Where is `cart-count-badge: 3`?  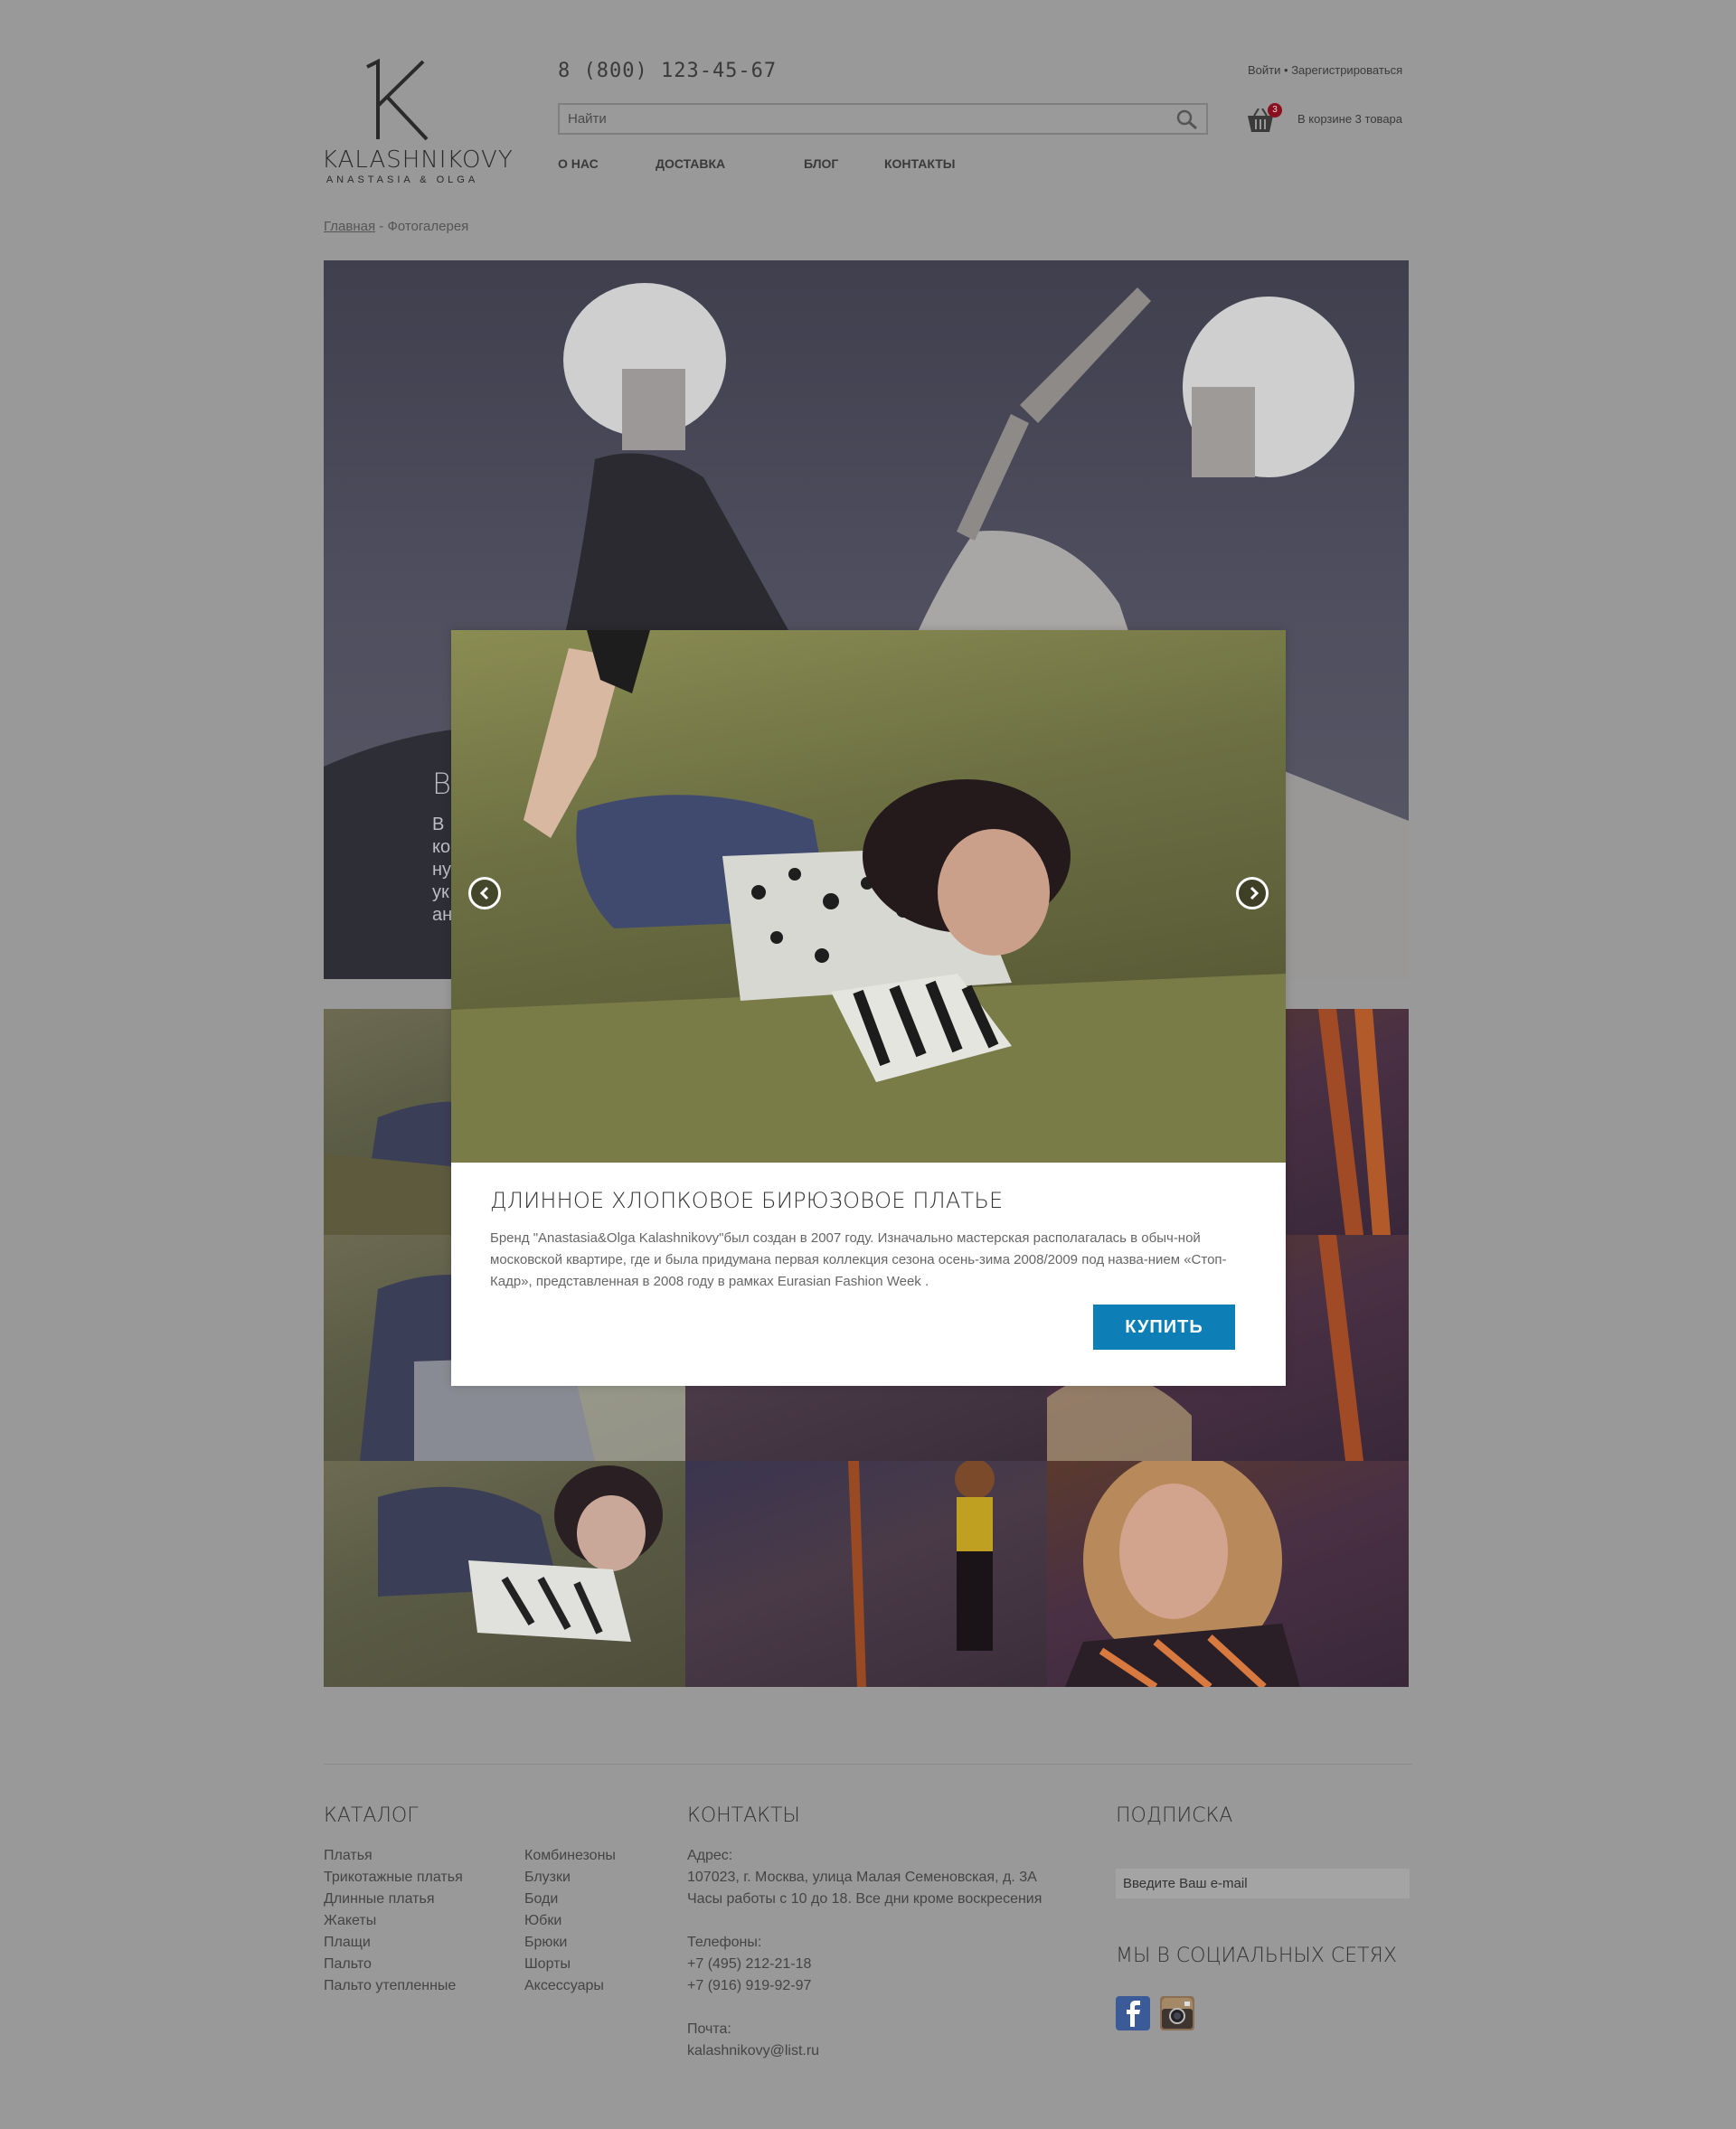
cart-count-badge: 3 is located at coordinates (1275, 110).